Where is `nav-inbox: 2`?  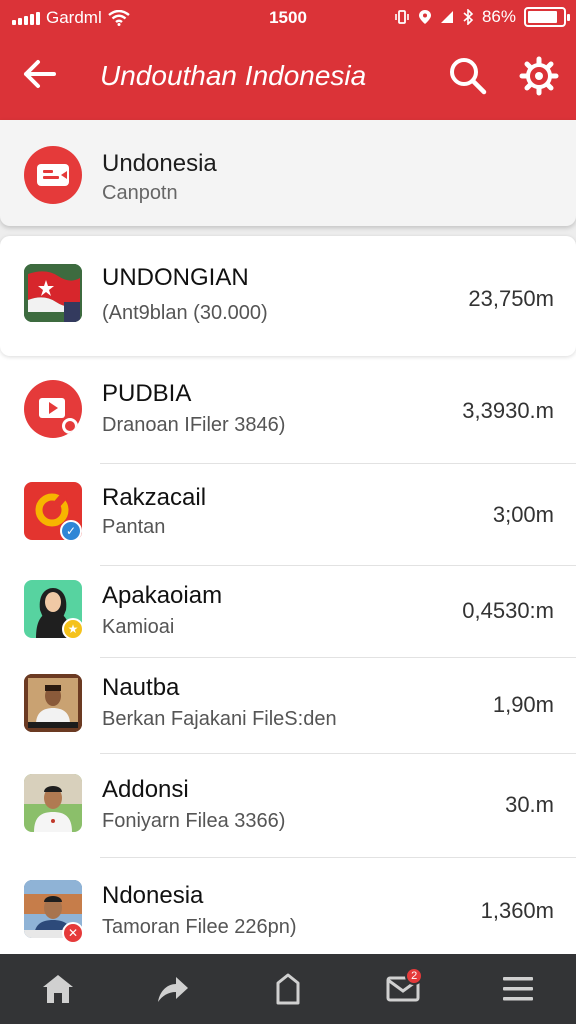 nav-inbox: 2 is located at coordinates (403, 989).